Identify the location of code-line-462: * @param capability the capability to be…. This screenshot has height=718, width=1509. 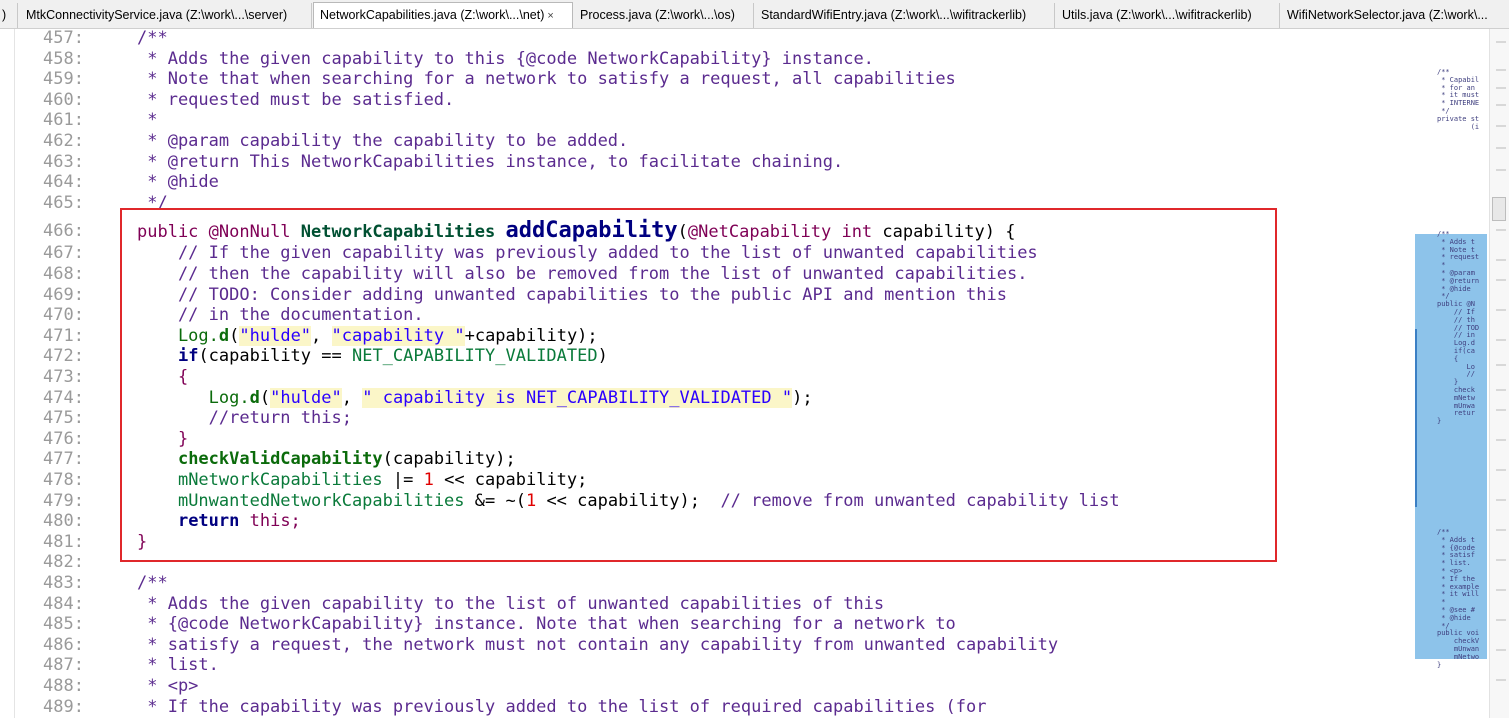
(383, 141).